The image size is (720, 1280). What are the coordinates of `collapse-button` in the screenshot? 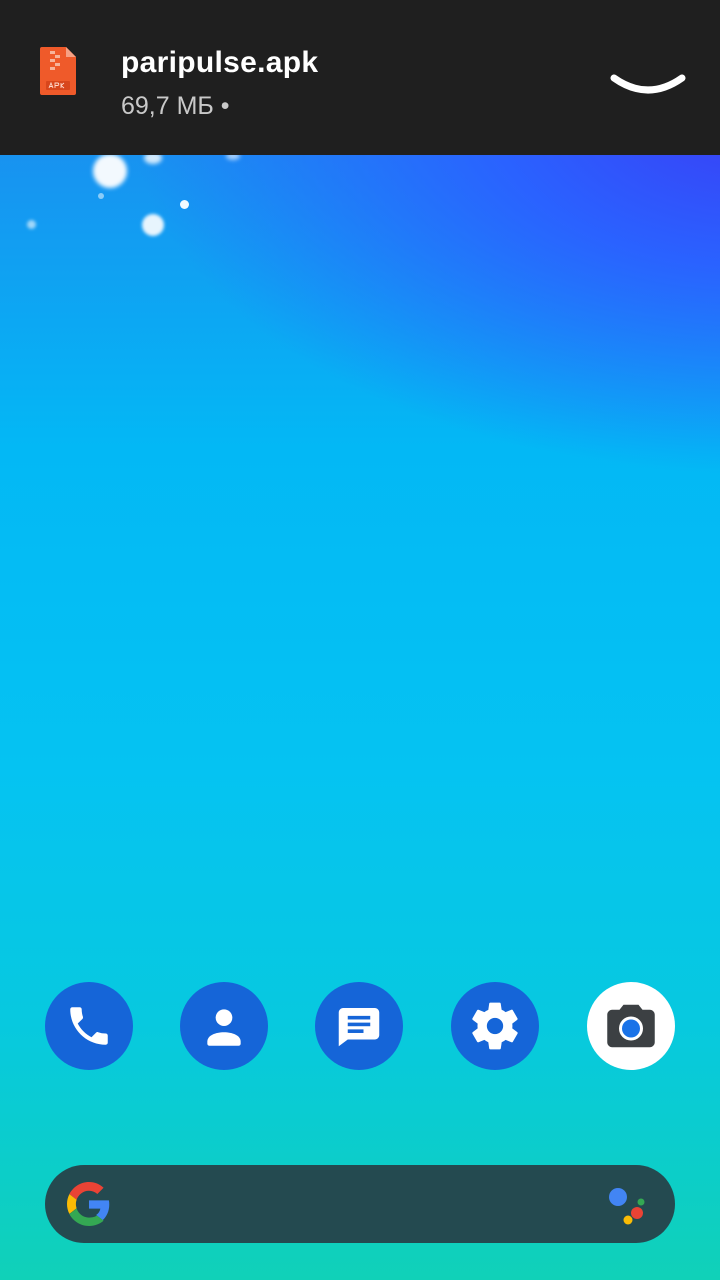 It's located at (648, 87).